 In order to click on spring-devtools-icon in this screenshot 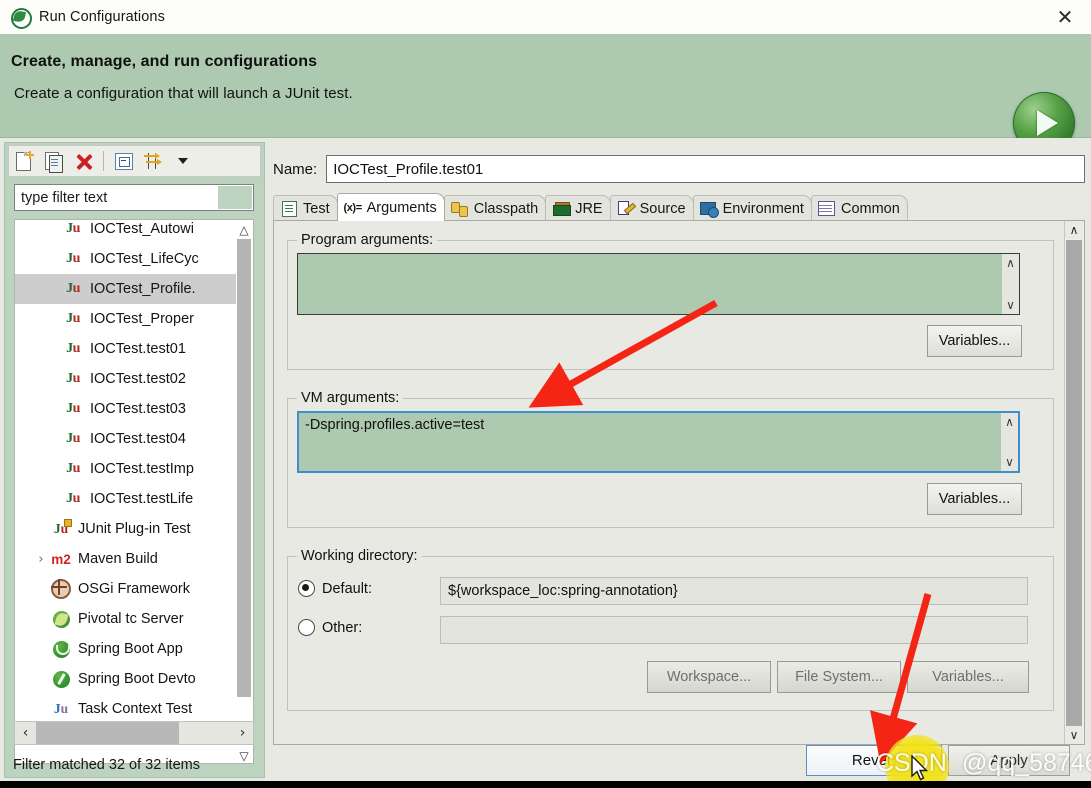, I will do `click(61, 679)`.